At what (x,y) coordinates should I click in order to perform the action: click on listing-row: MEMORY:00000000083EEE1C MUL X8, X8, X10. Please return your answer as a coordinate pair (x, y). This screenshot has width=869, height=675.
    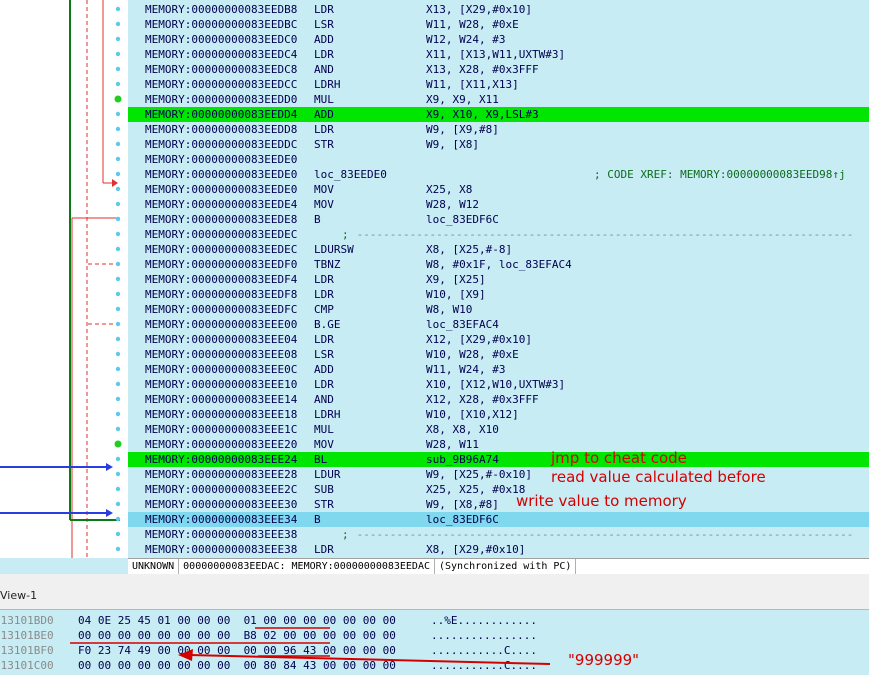
    Looking at the image, I should click on (498, 429).